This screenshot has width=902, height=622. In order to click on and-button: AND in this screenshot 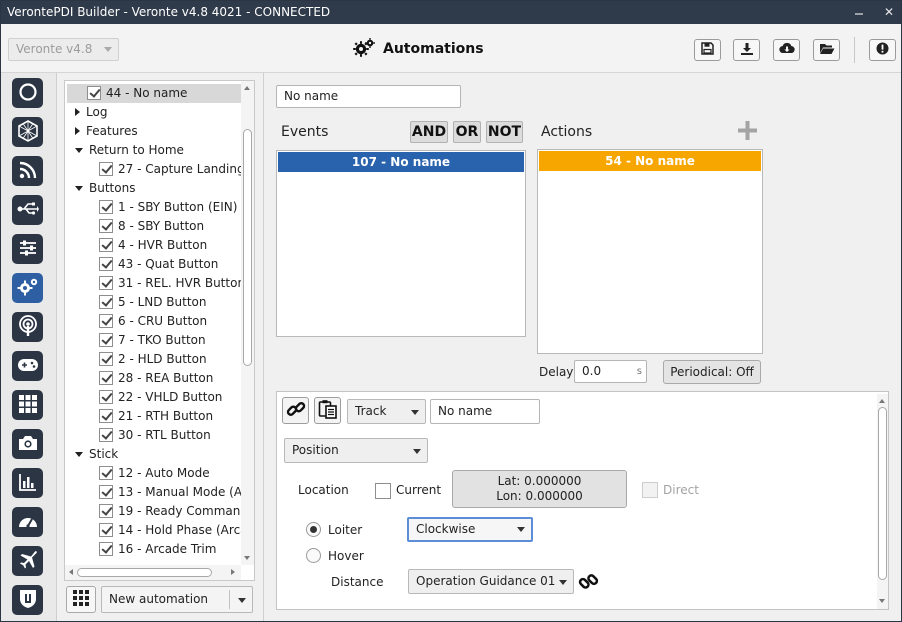, I will do `click(429, 132)`.